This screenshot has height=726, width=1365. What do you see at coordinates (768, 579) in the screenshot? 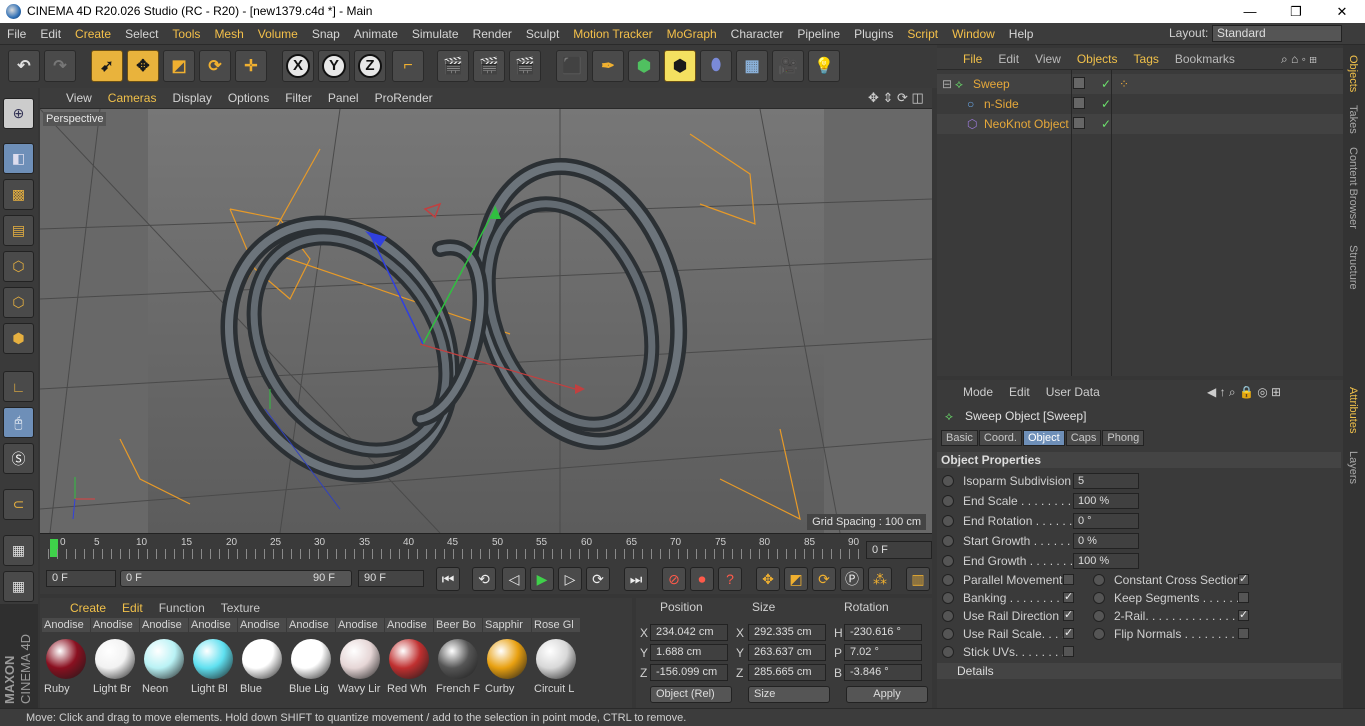
I see `record-position-icon: ✥` at bounding box center [768, 579].